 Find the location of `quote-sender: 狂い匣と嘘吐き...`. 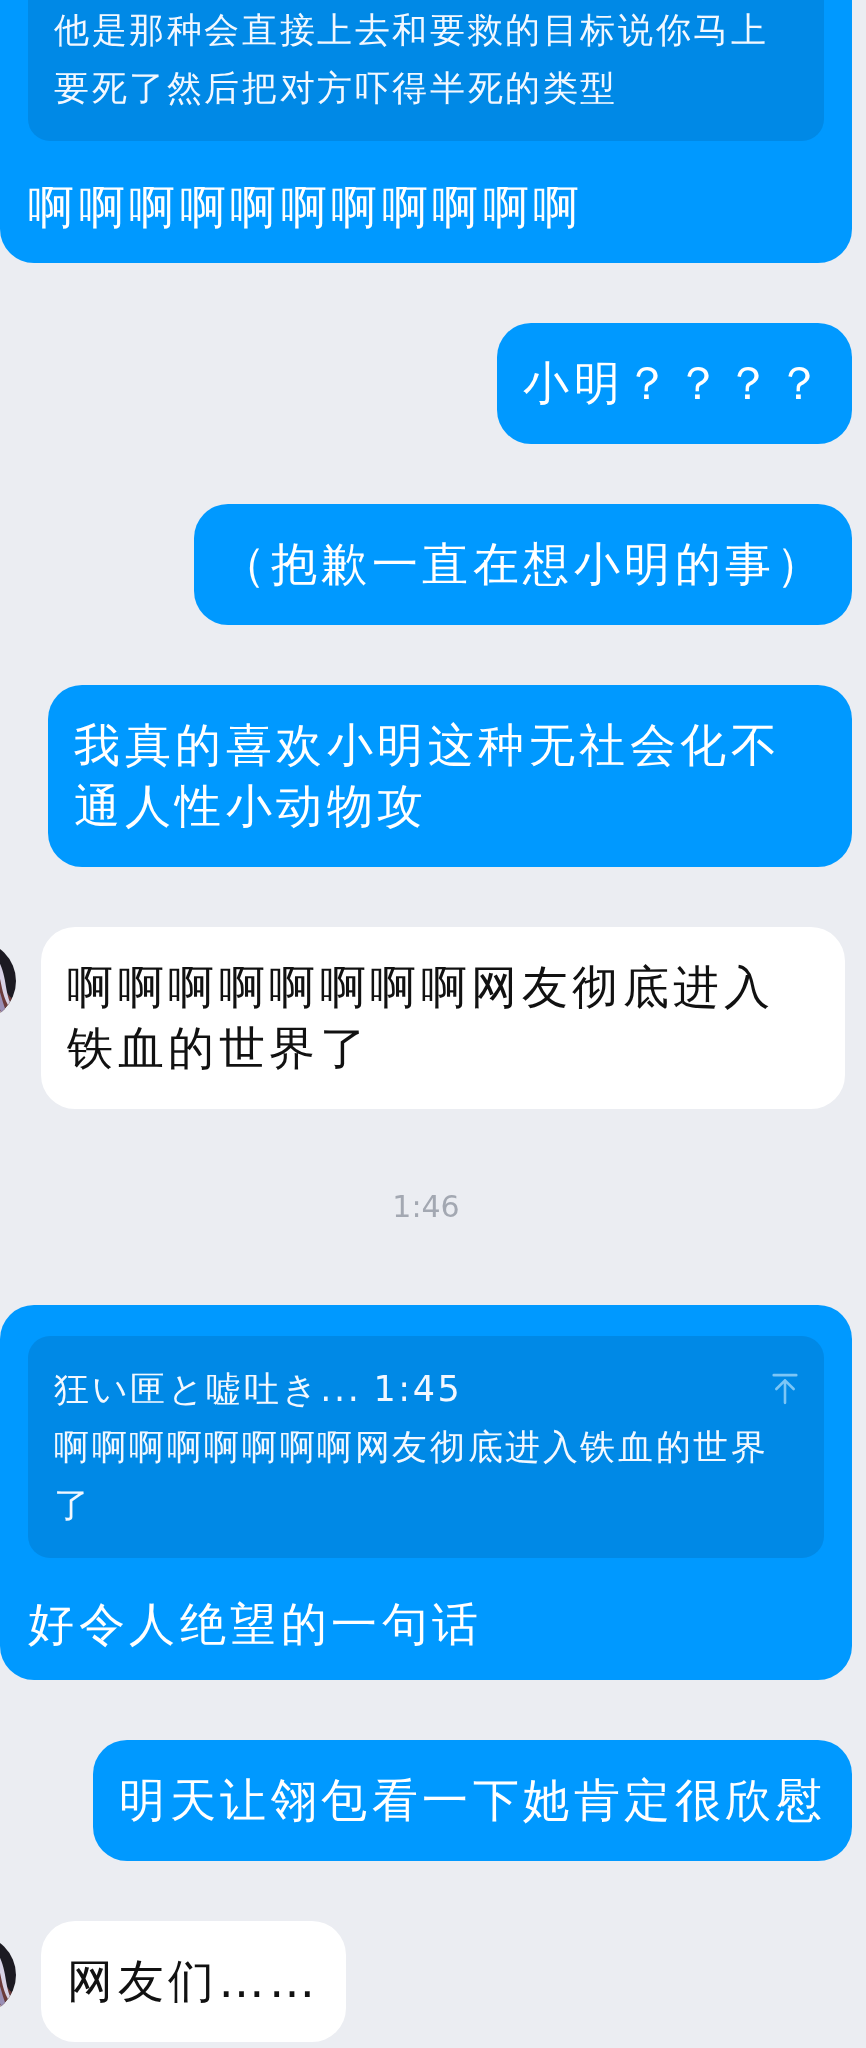

quote-sender: 狂い匣と嘘吐き... is located at coordinates (208, 1389).